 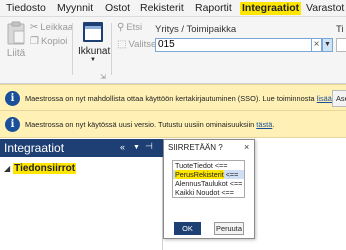 I want to click on menu-tiedosto: Tiedosto, so click(x=26, y=8).